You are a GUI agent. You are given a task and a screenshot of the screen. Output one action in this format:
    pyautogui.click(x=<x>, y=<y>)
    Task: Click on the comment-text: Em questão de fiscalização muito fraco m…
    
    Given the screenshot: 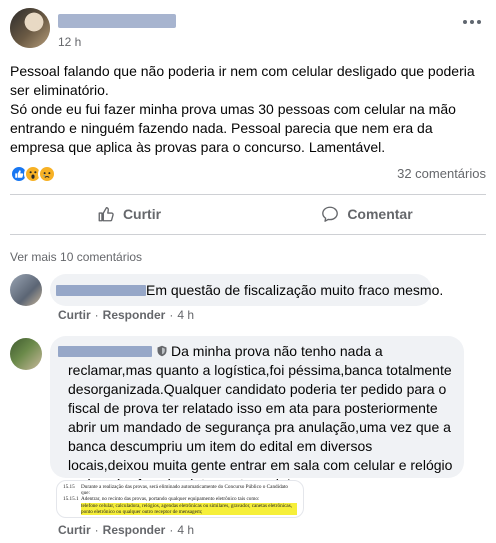 What is the action you would take?
    pyautogui.click(x=295, y=290)
    